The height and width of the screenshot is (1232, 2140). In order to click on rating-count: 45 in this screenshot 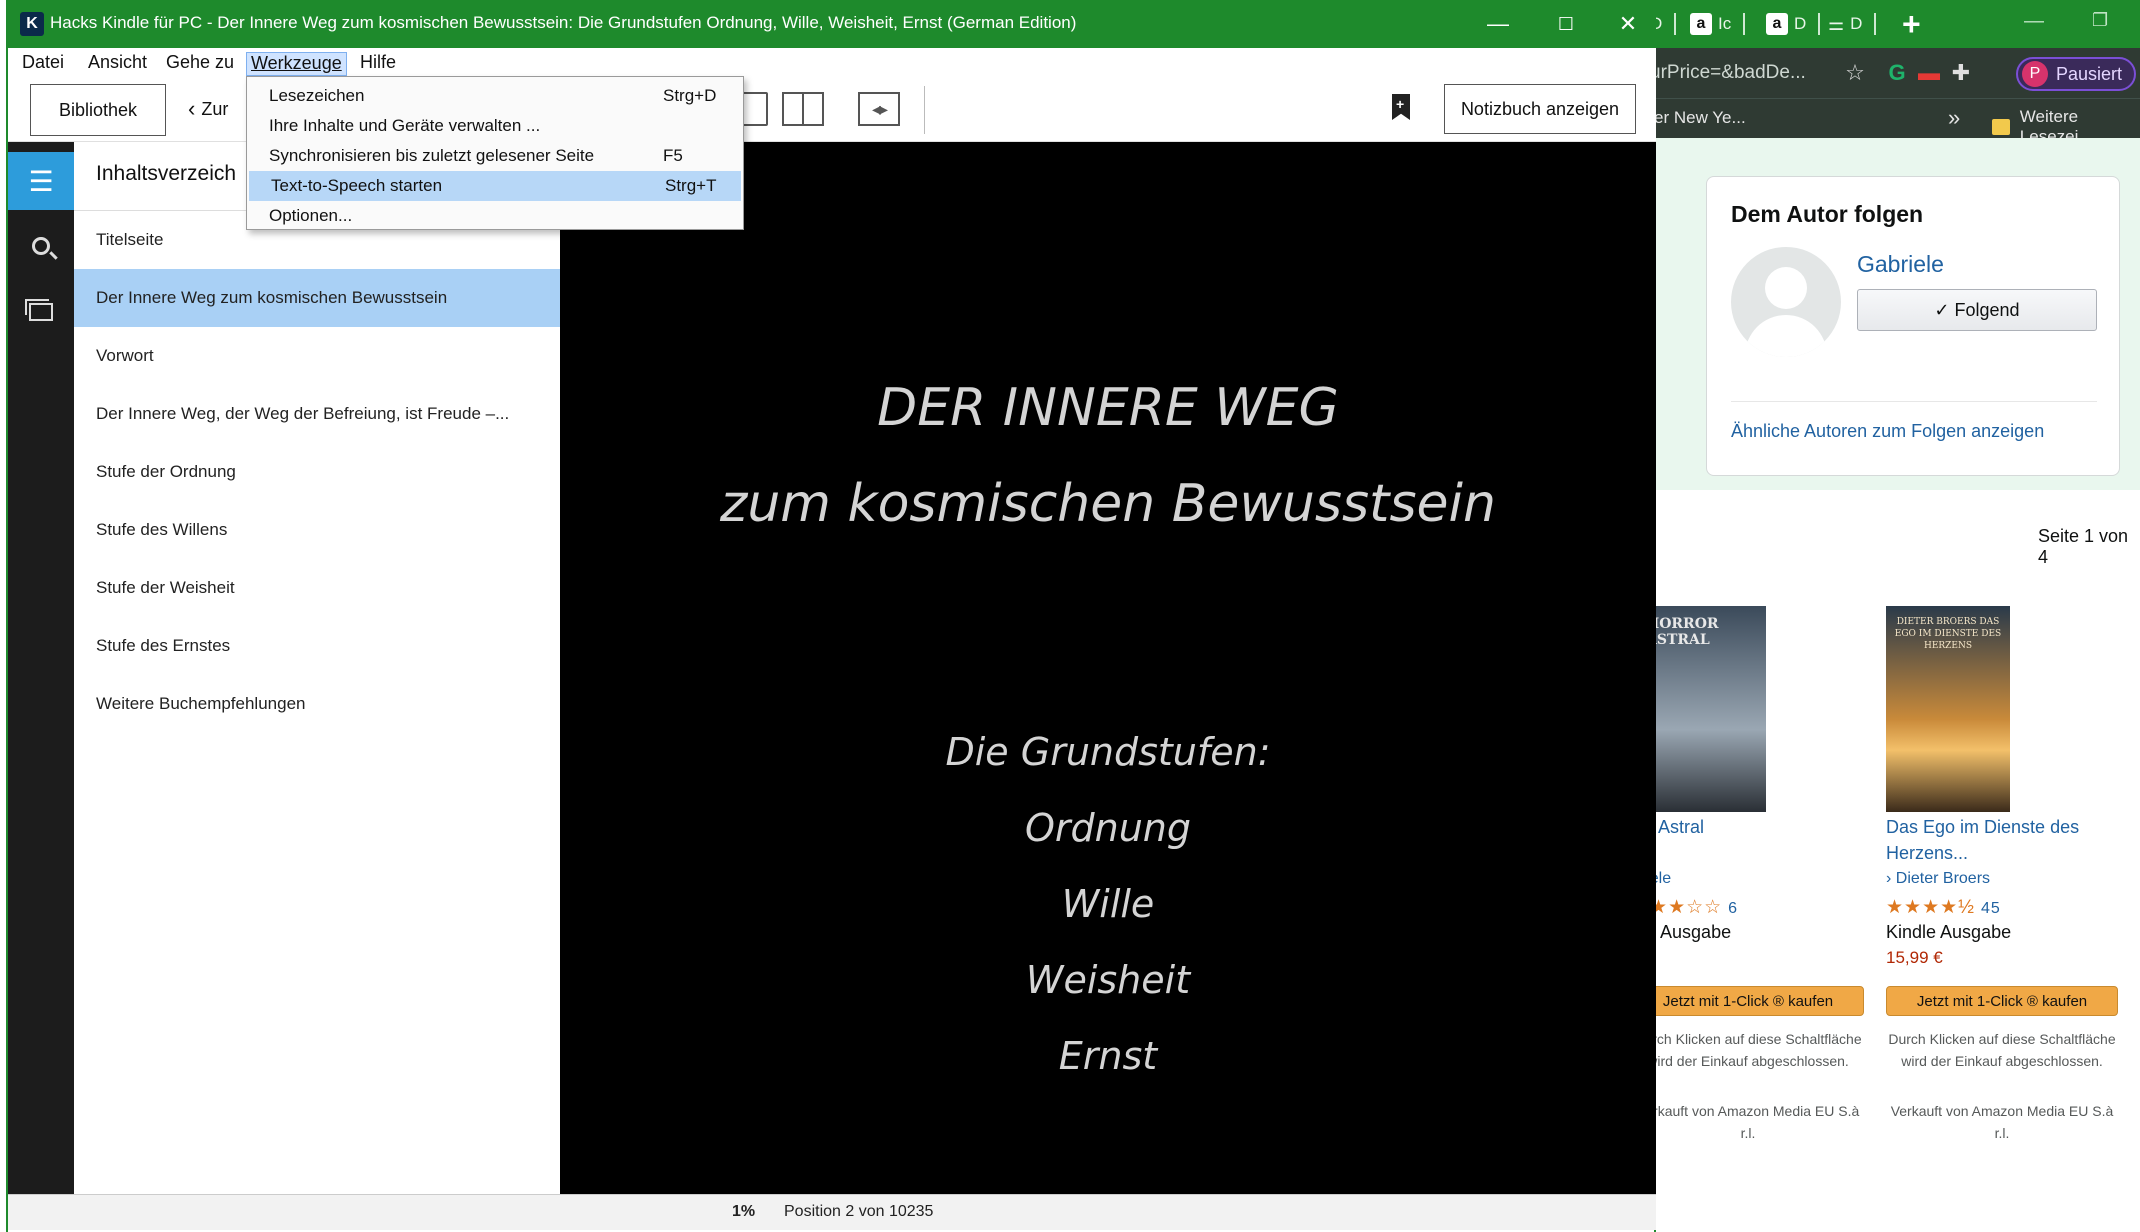, I will do `click(1990, 908)`.